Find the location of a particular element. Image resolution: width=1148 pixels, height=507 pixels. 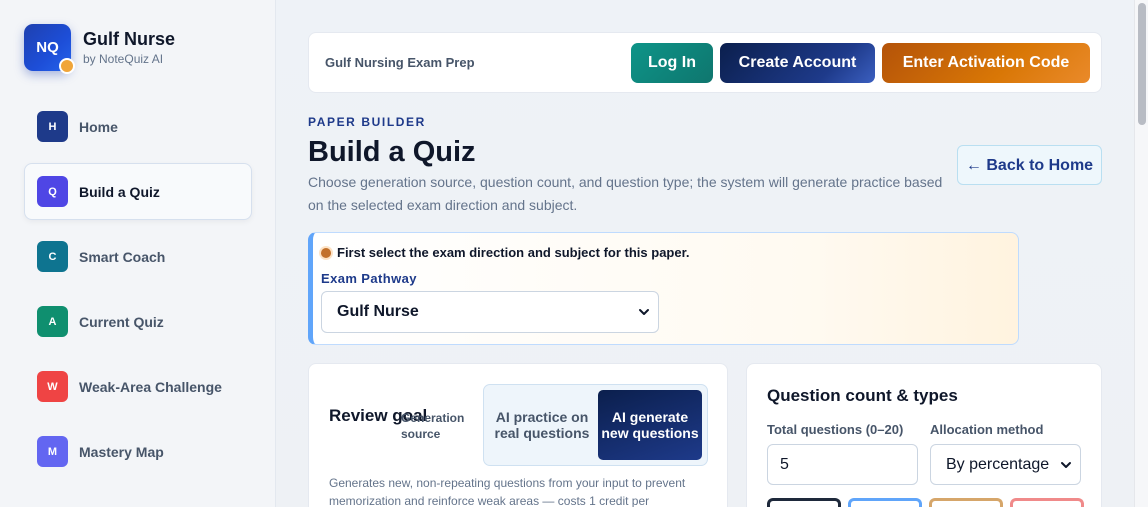

sidebar-item-label: Smart Coach is located at coordinates (122, 256).